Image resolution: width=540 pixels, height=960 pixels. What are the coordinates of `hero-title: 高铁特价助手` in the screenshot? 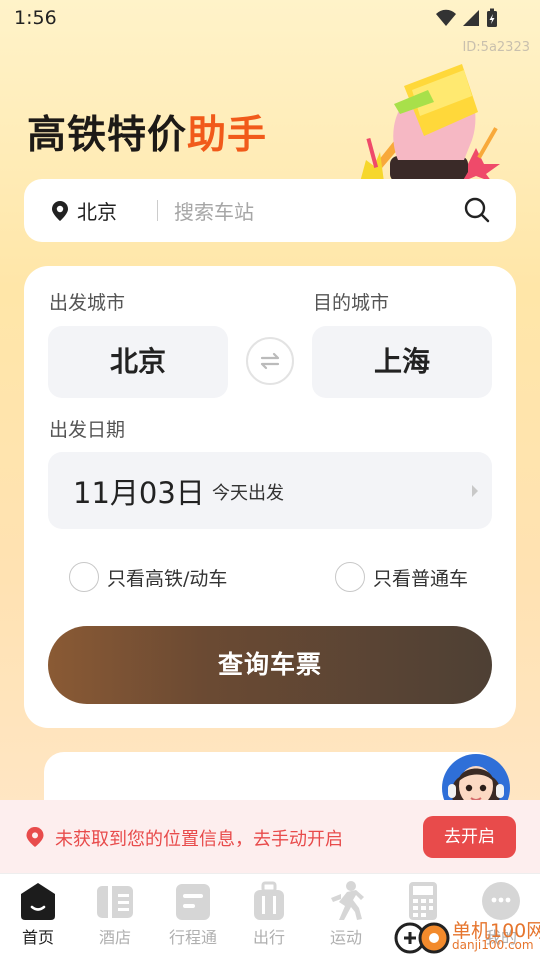 It's located at (147, 132).